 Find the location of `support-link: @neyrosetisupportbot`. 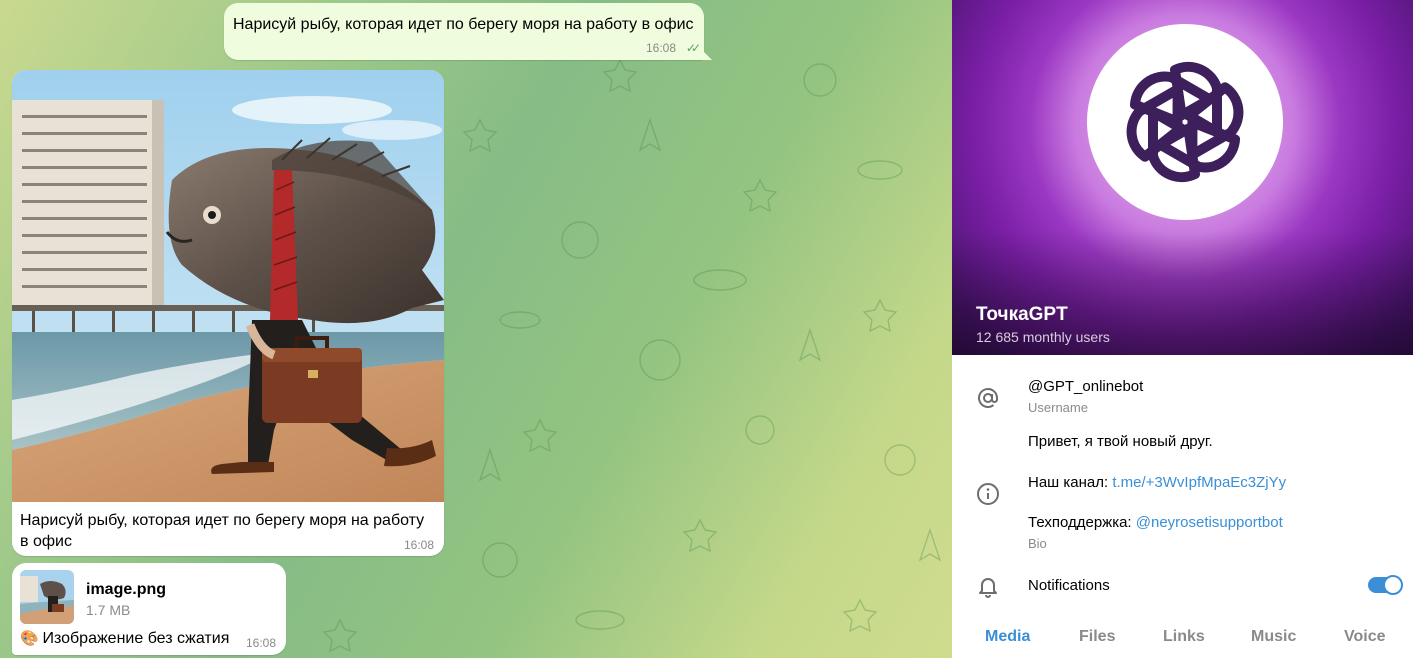

support-link: @neyrosetisupportbot is located at coordinates (1209, 522).